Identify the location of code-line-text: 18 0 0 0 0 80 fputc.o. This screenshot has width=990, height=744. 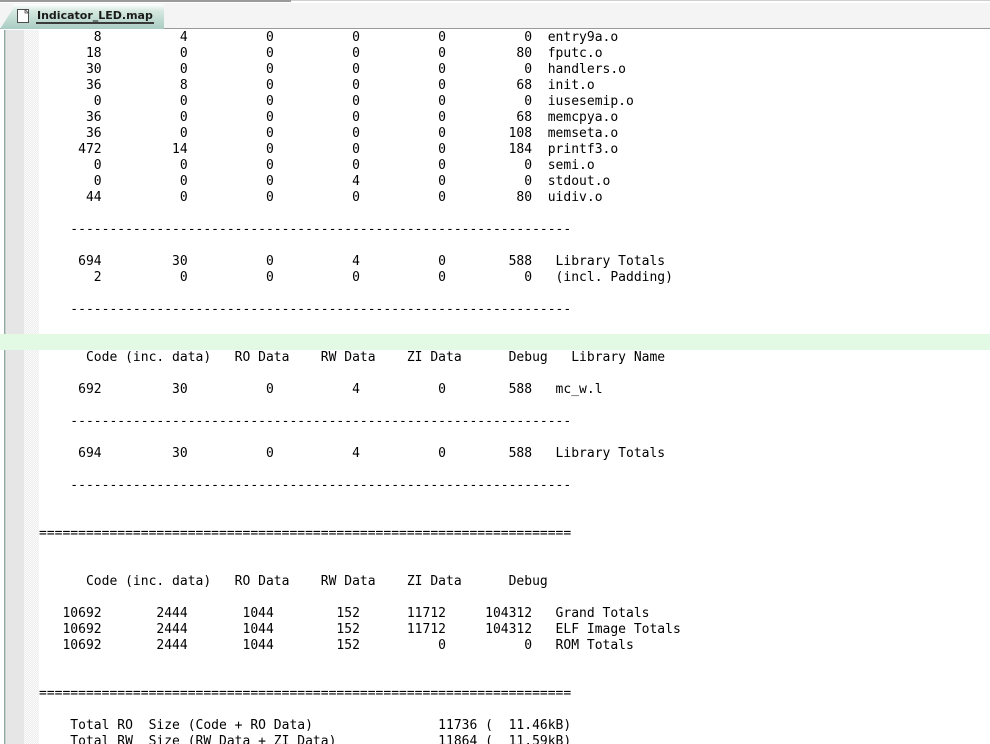
(321, 53).